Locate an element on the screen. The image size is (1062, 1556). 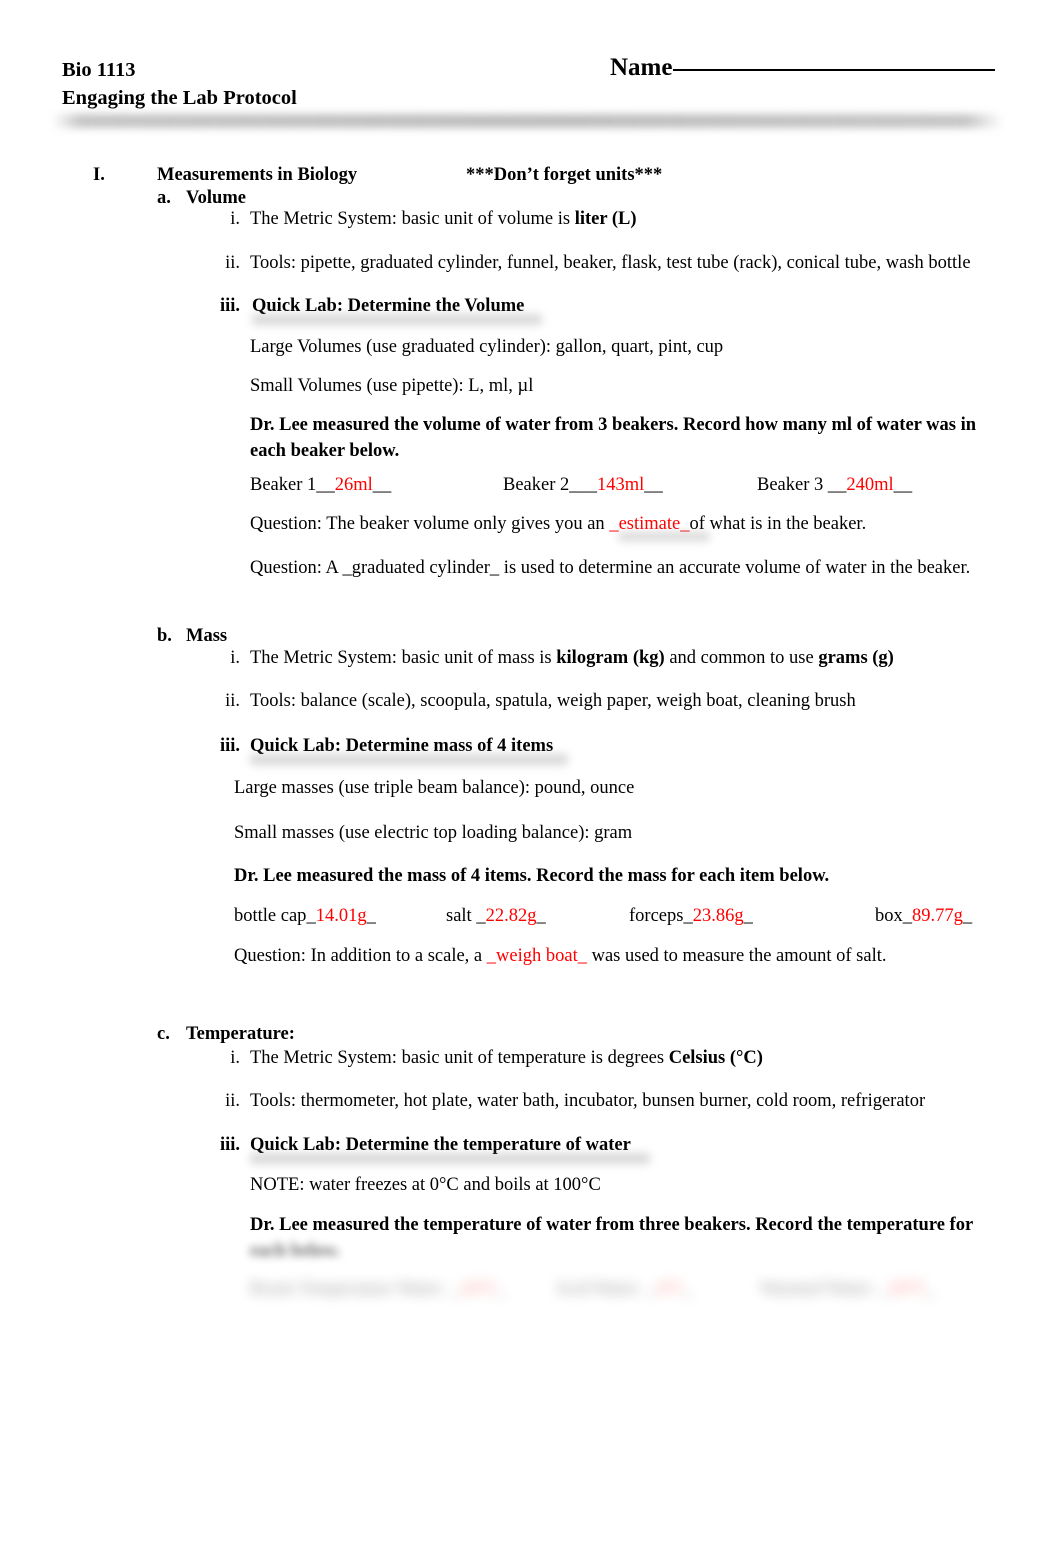
volume-item-iii-marker: iii. is located at coordinates (229, 306).